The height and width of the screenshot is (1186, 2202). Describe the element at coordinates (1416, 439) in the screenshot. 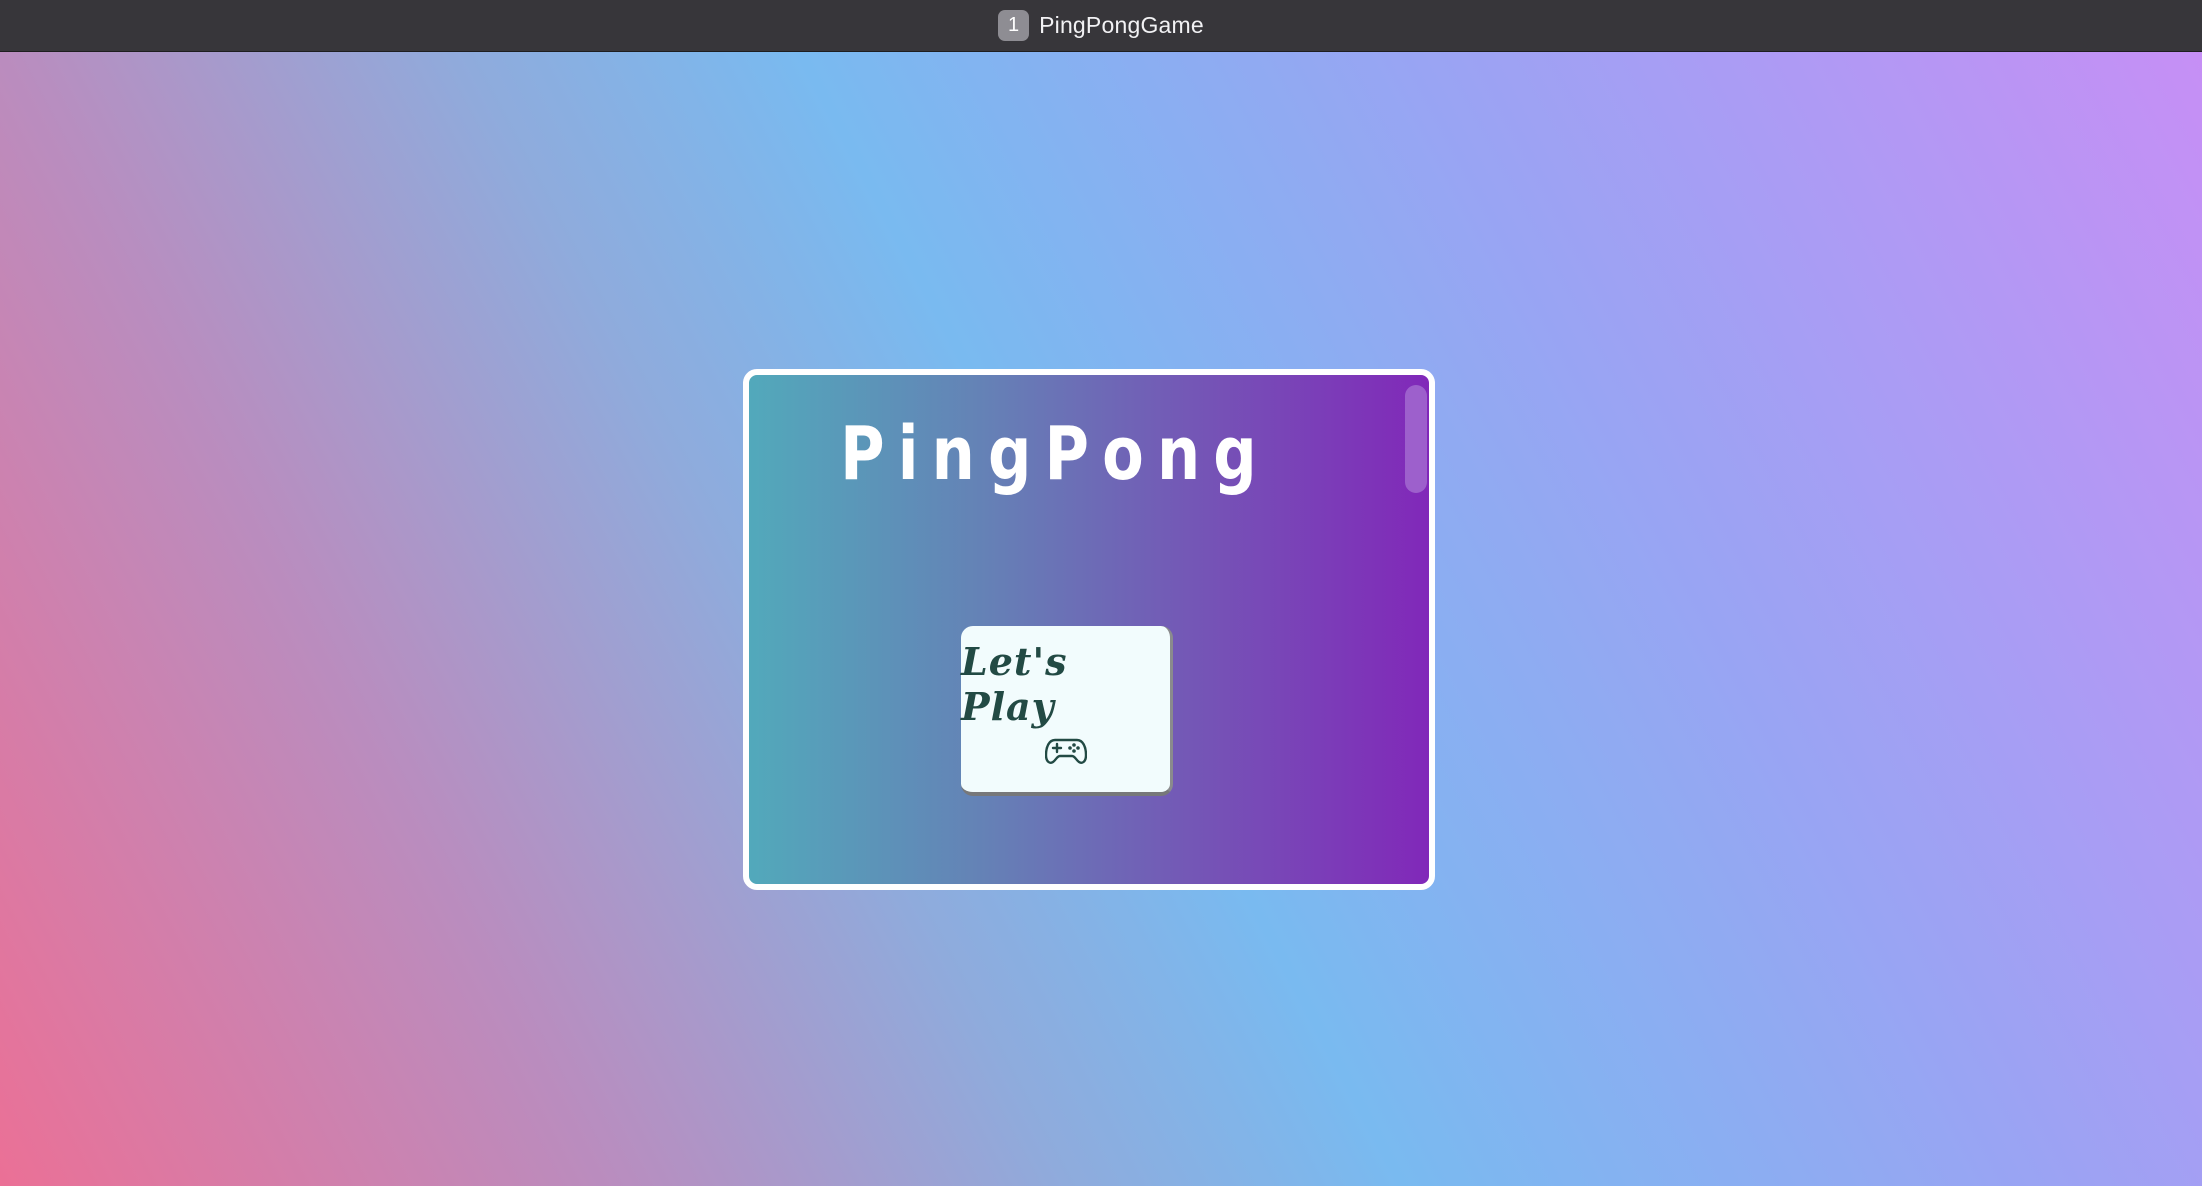

I see `scrollbar-thumb` at that location.